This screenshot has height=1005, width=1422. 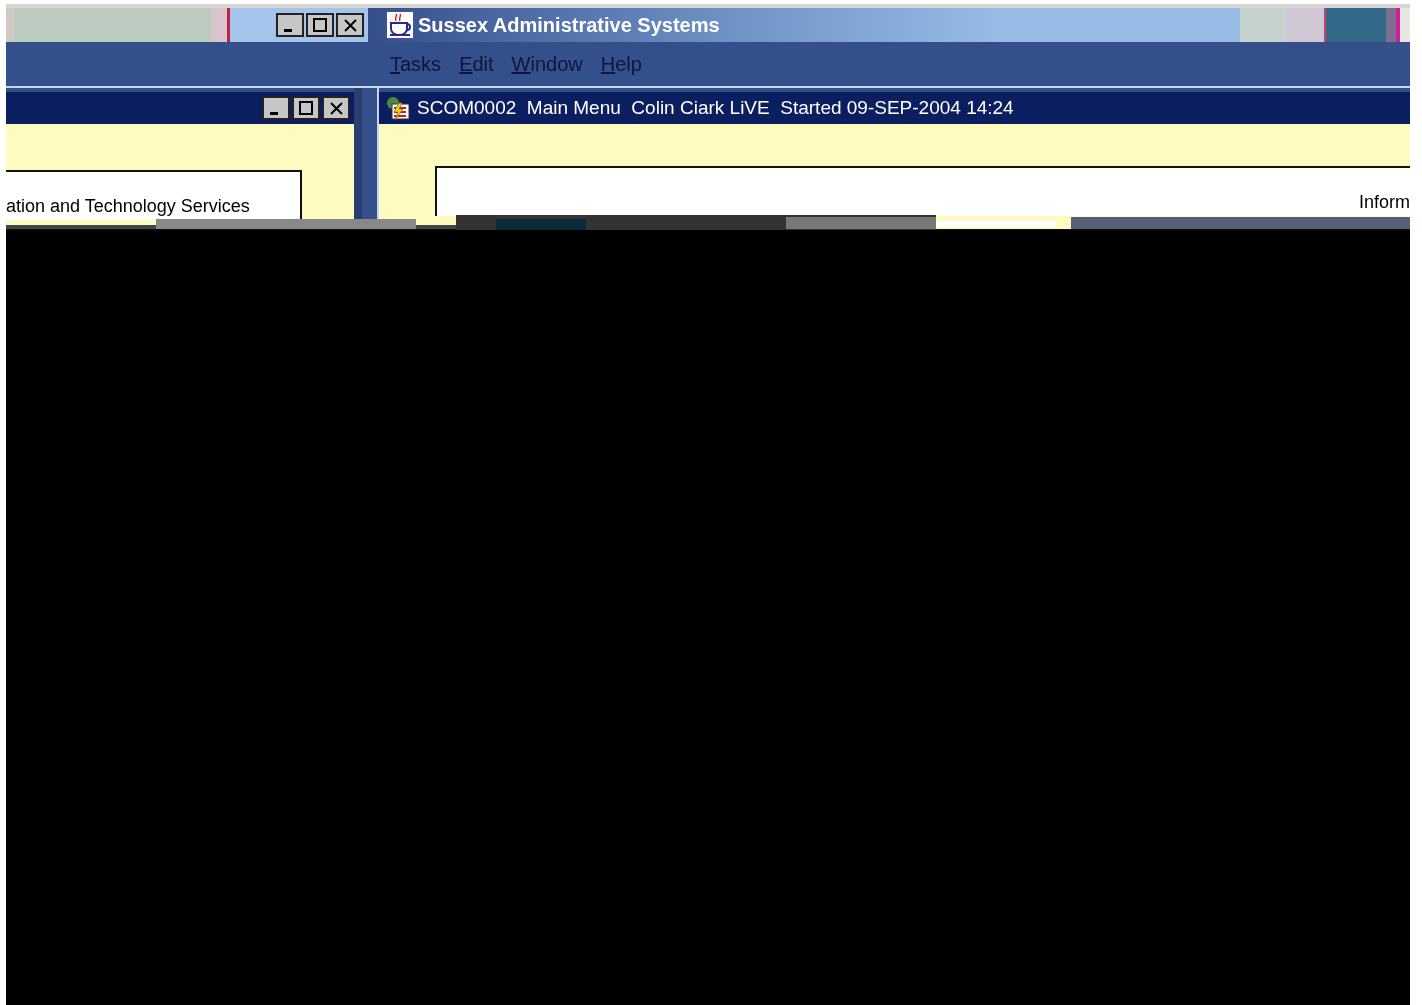 What do you see at coordinates (1384, 202) in the screenshot?
I see `panel-text: Inform` at bounding box center [1384, 202].